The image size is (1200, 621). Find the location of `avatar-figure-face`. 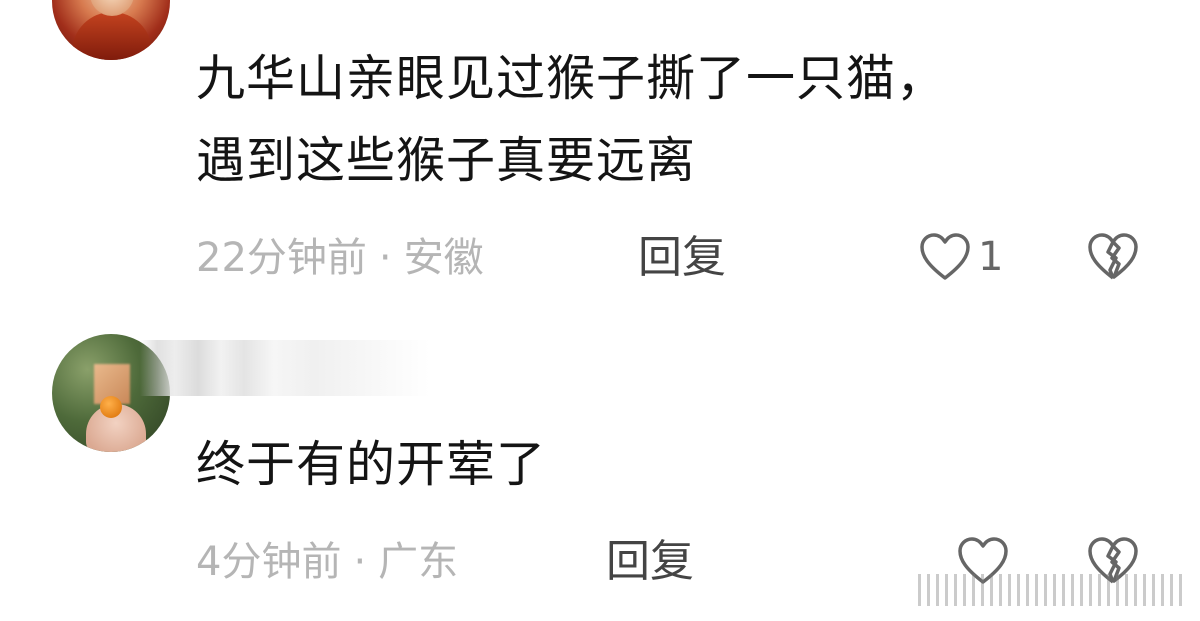

avatar-figure-face is located at coordinates (112, 8).